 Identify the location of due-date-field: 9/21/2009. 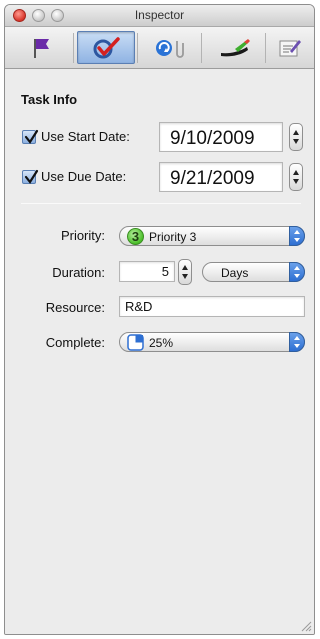
(221, 177).